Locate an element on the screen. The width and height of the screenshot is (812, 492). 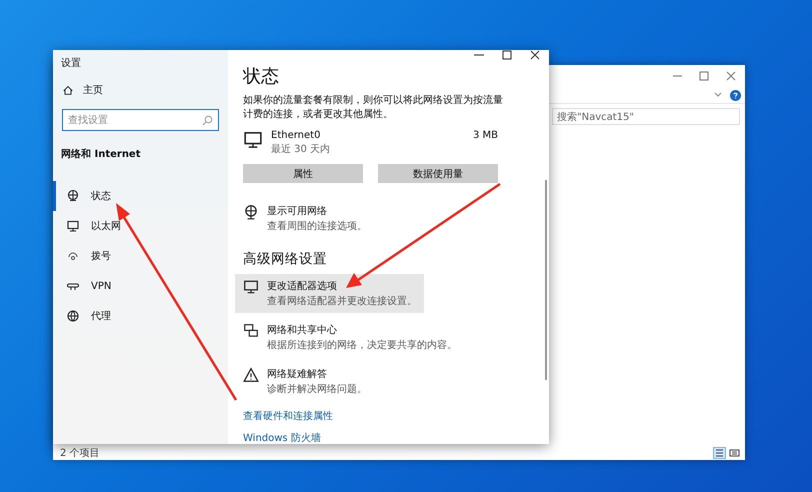
nav-item: VPN is located at coordinates (140, 286).